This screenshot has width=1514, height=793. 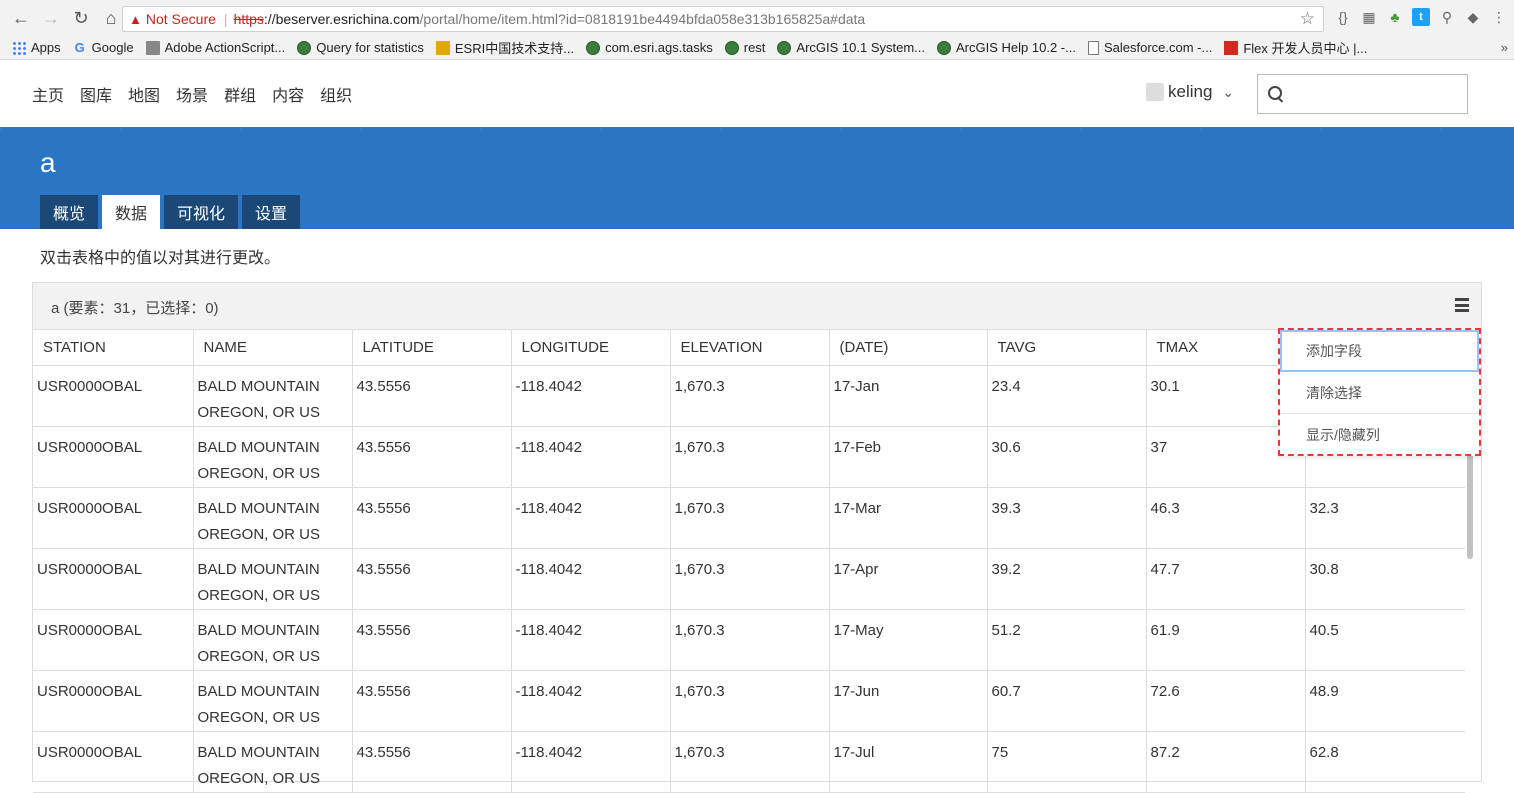 I want to click on table-cell: 48.9, so click(x=1385, y=701).